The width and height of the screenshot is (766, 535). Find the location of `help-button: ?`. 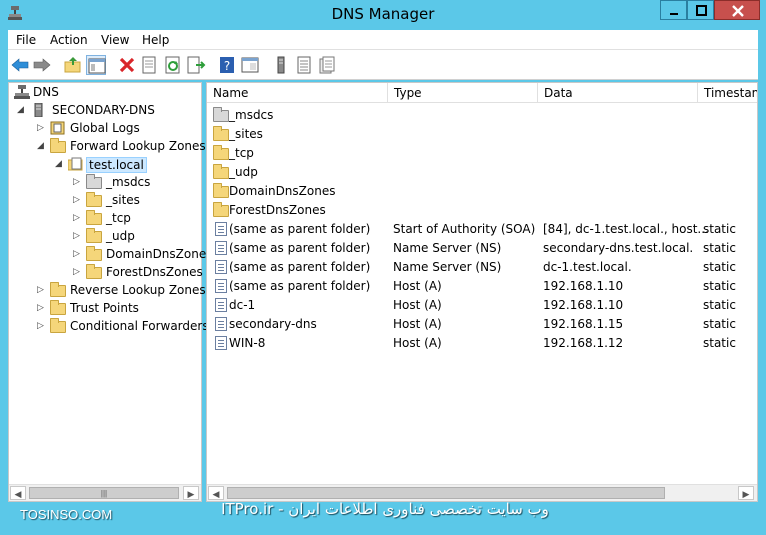

help-button: ? is located at coordinates (227, 65).